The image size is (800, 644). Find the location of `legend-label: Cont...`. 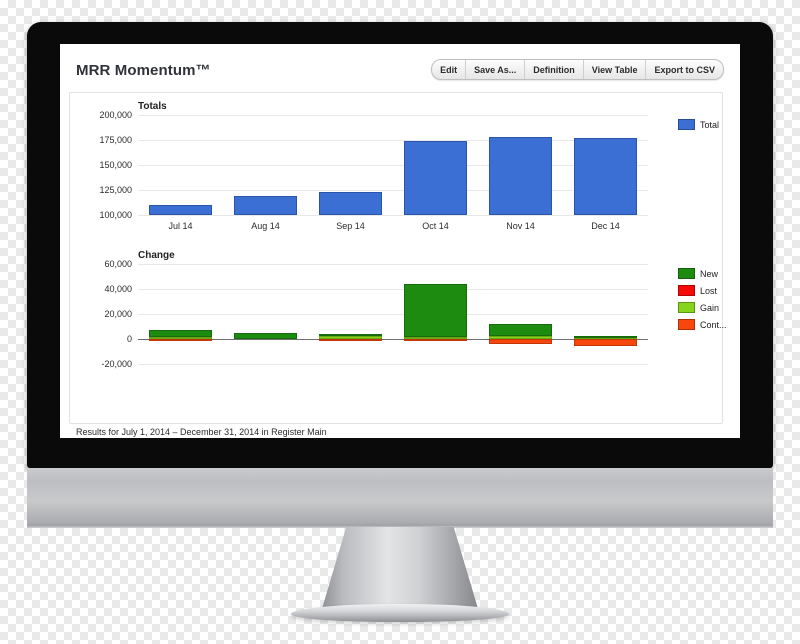

legend-label: Cont... is located at coordinates (713, 324).